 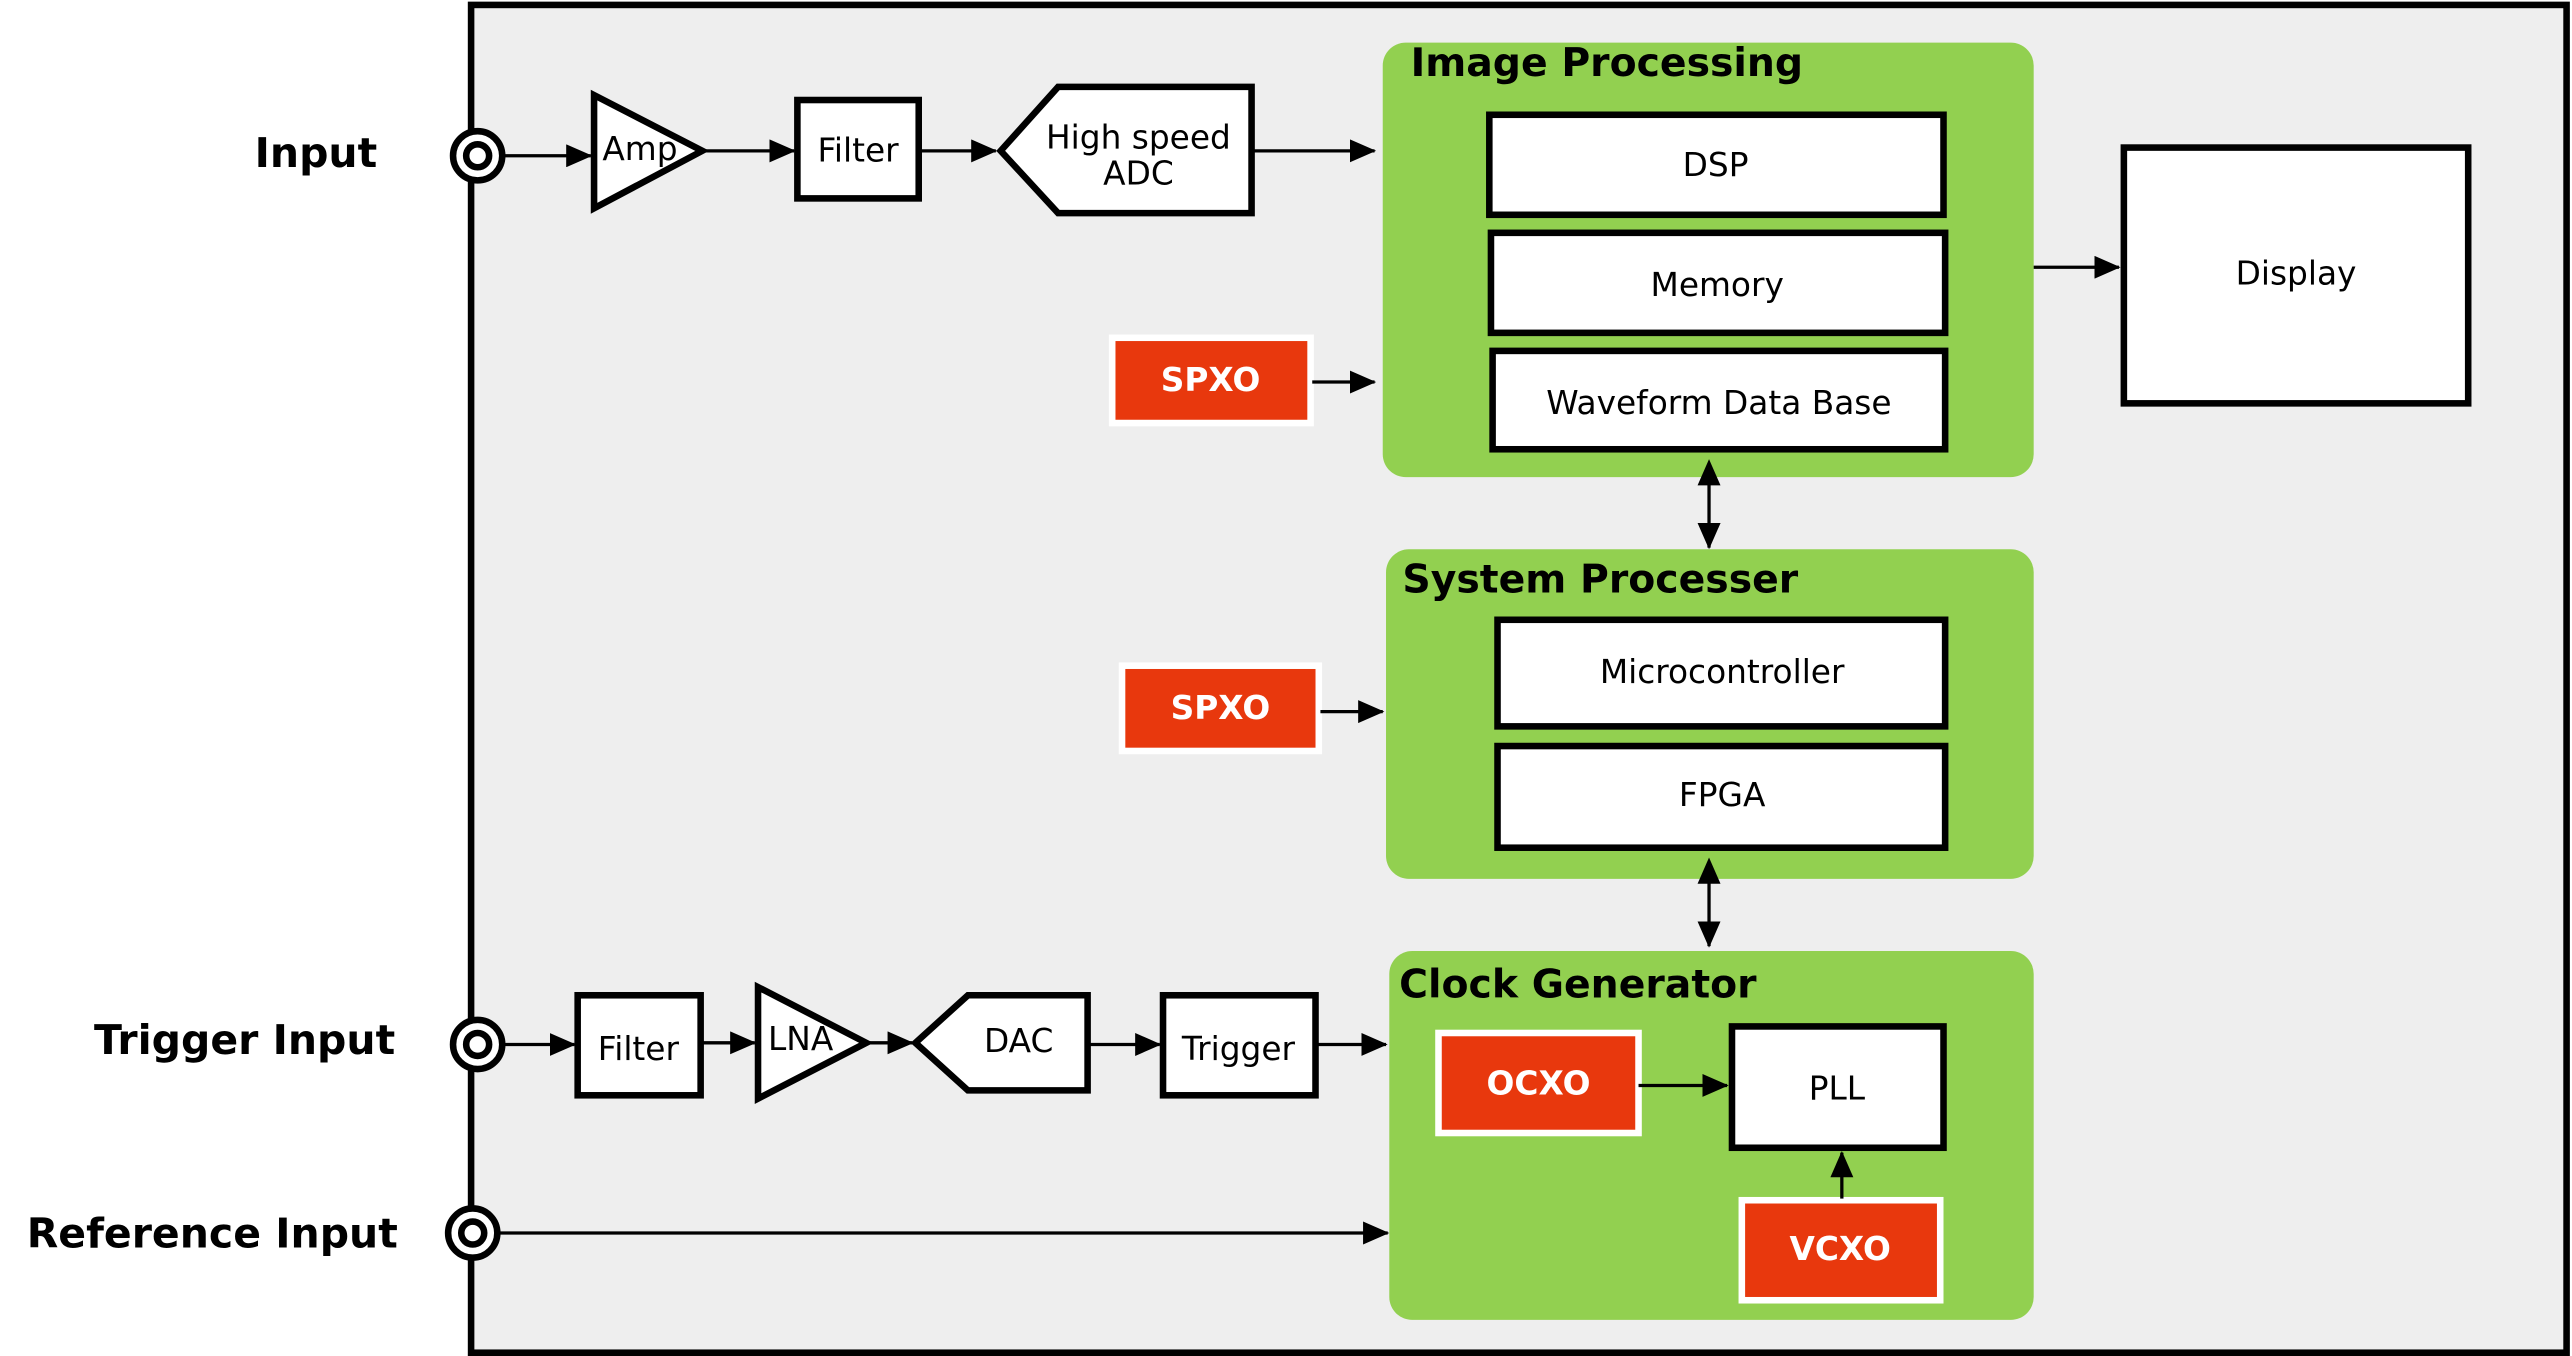 What do you see at coordinates (639, 1049) in the screenshot?
I see `trigger-filter-label: Filter` at bounding box center [639, 1049].